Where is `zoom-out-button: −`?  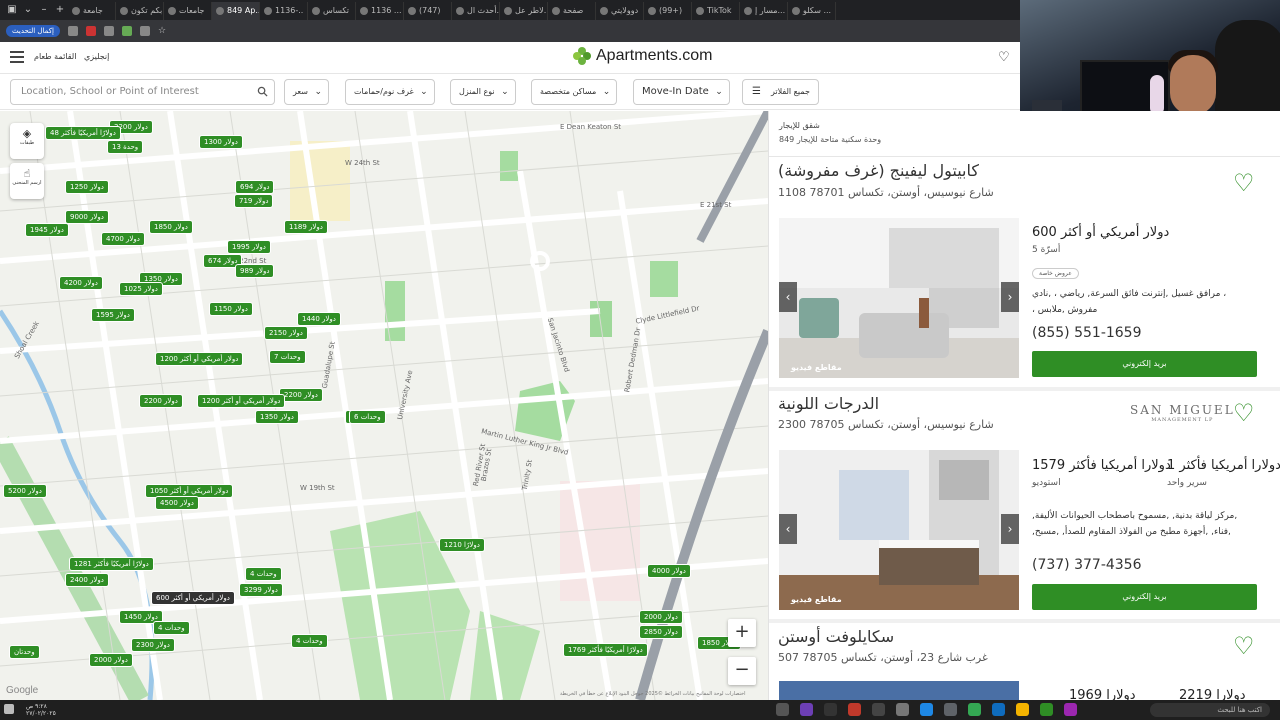 zoom-out-button: − is located at coordinates (742, 671).